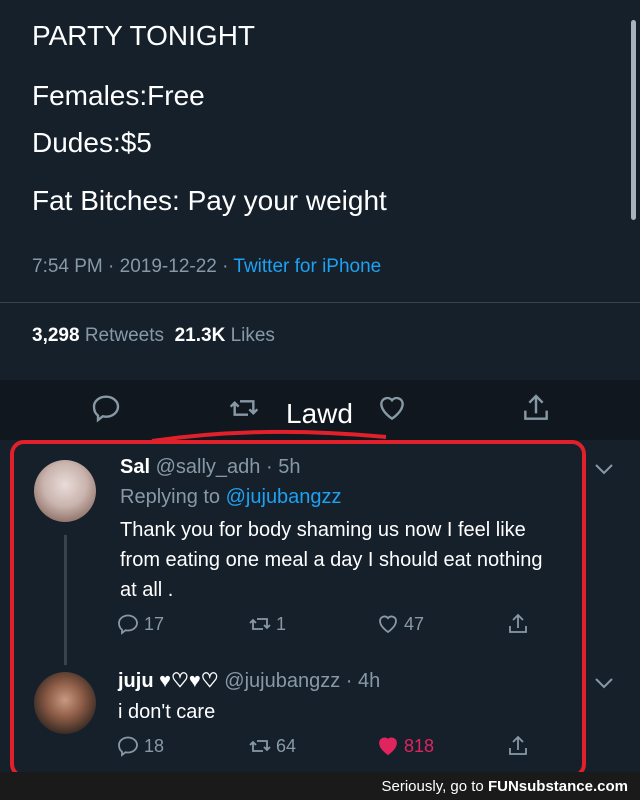 The width and height of the screenshot is (640, 800). I want to click on replying-to: Replying to @jujubangzz, so click(231, 497).